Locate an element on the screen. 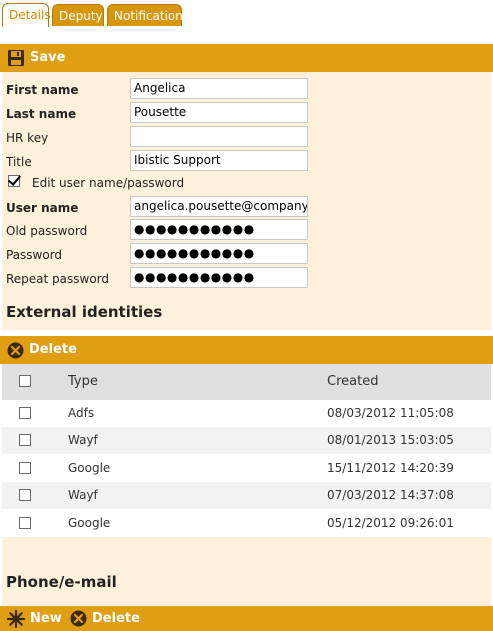 This screenshot has height=631, width=493. password-label: Password is located at coordinates (34, 255).